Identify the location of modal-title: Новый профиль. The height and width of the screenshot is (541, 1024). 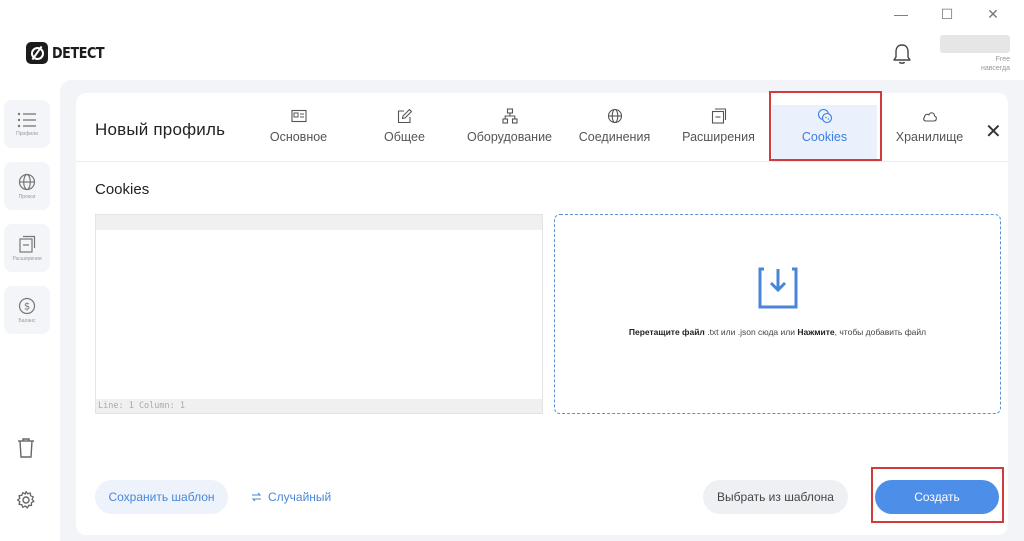
(160, 129).